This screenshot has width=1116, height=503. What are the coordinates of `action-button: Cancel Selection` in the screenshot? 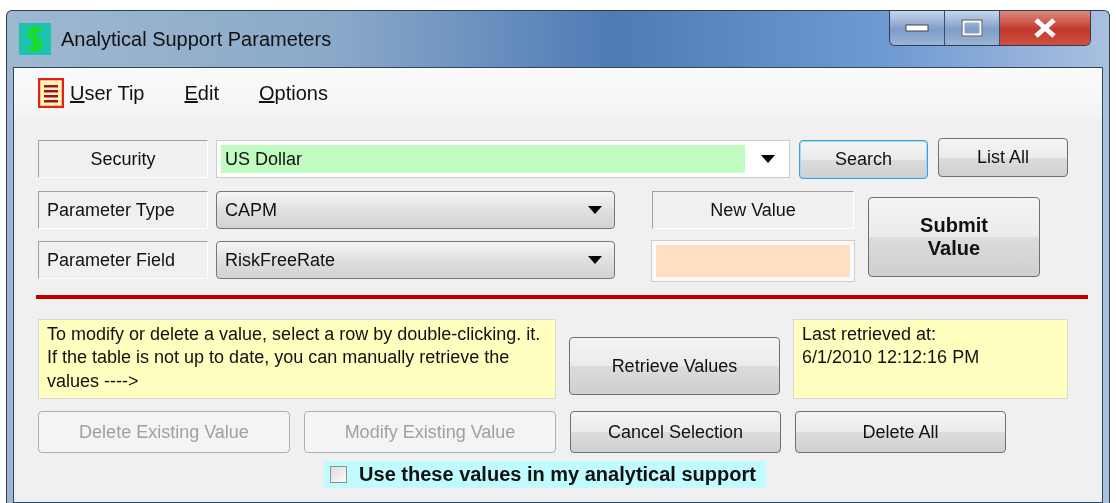 It's located at (675, 432).